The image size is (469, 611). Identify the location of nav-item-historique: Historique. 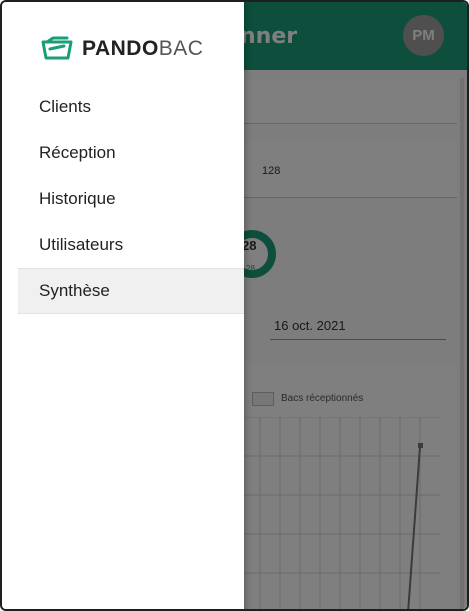
(131, 199).